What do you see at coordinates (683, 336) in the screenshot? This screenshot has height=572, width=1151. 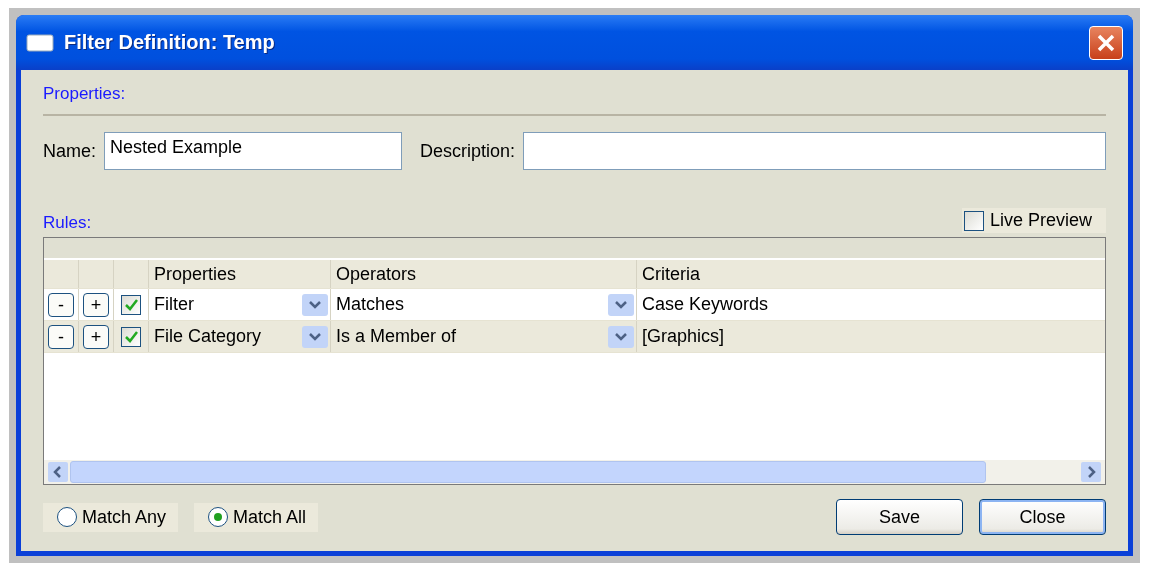 I see `table-cell: [Graphics]` at bounding box center [683, 336].